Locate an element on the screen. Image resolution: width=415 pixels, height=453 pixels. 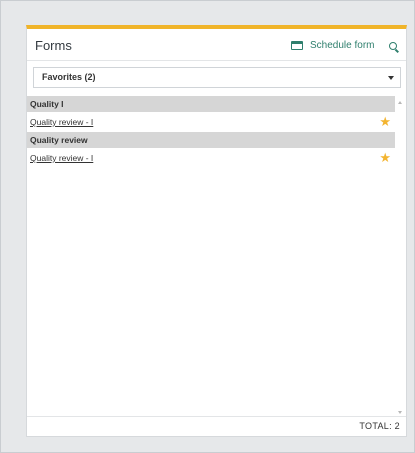
scrollbar is located at coordinates (400, 257).